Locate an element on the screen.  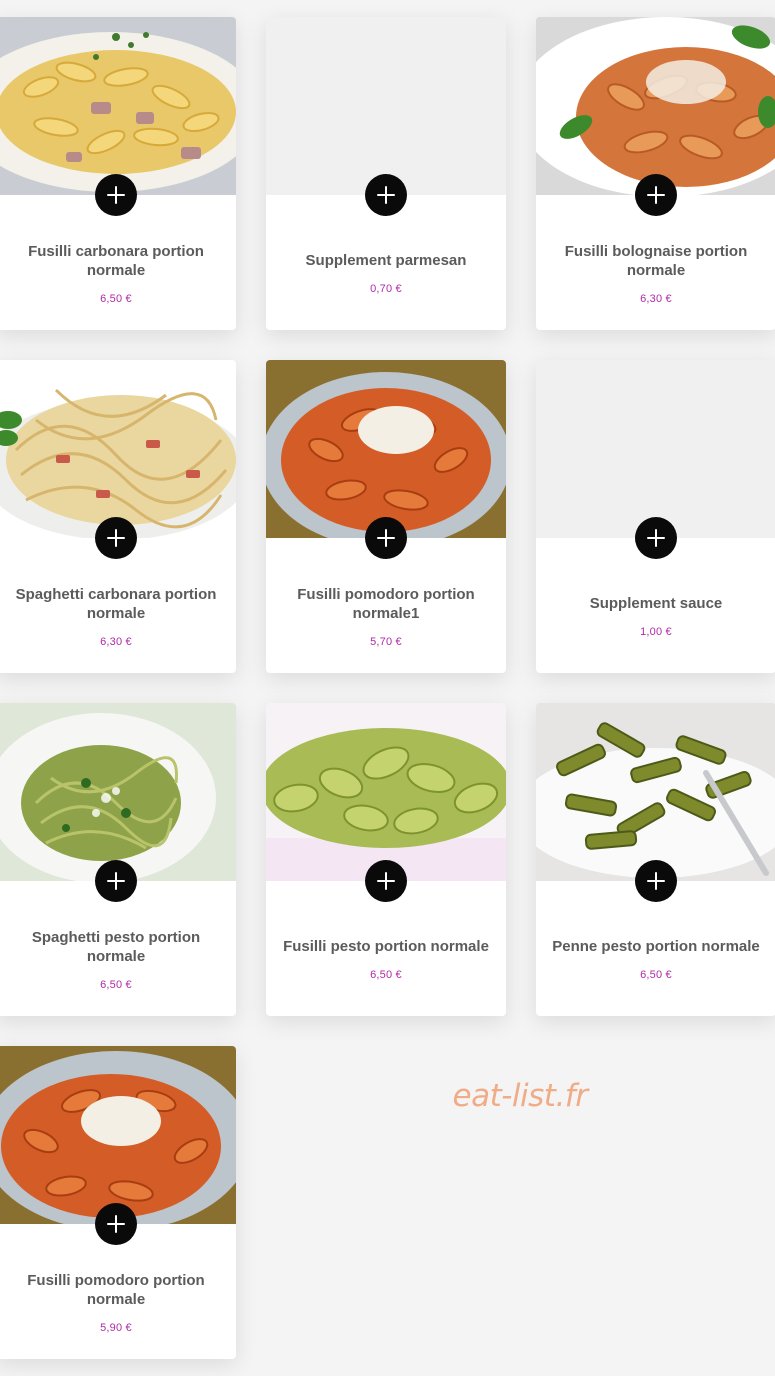
product-card: Fusilli pomodoro portion normale 5,90 € is located at coordinates (118, 1202).